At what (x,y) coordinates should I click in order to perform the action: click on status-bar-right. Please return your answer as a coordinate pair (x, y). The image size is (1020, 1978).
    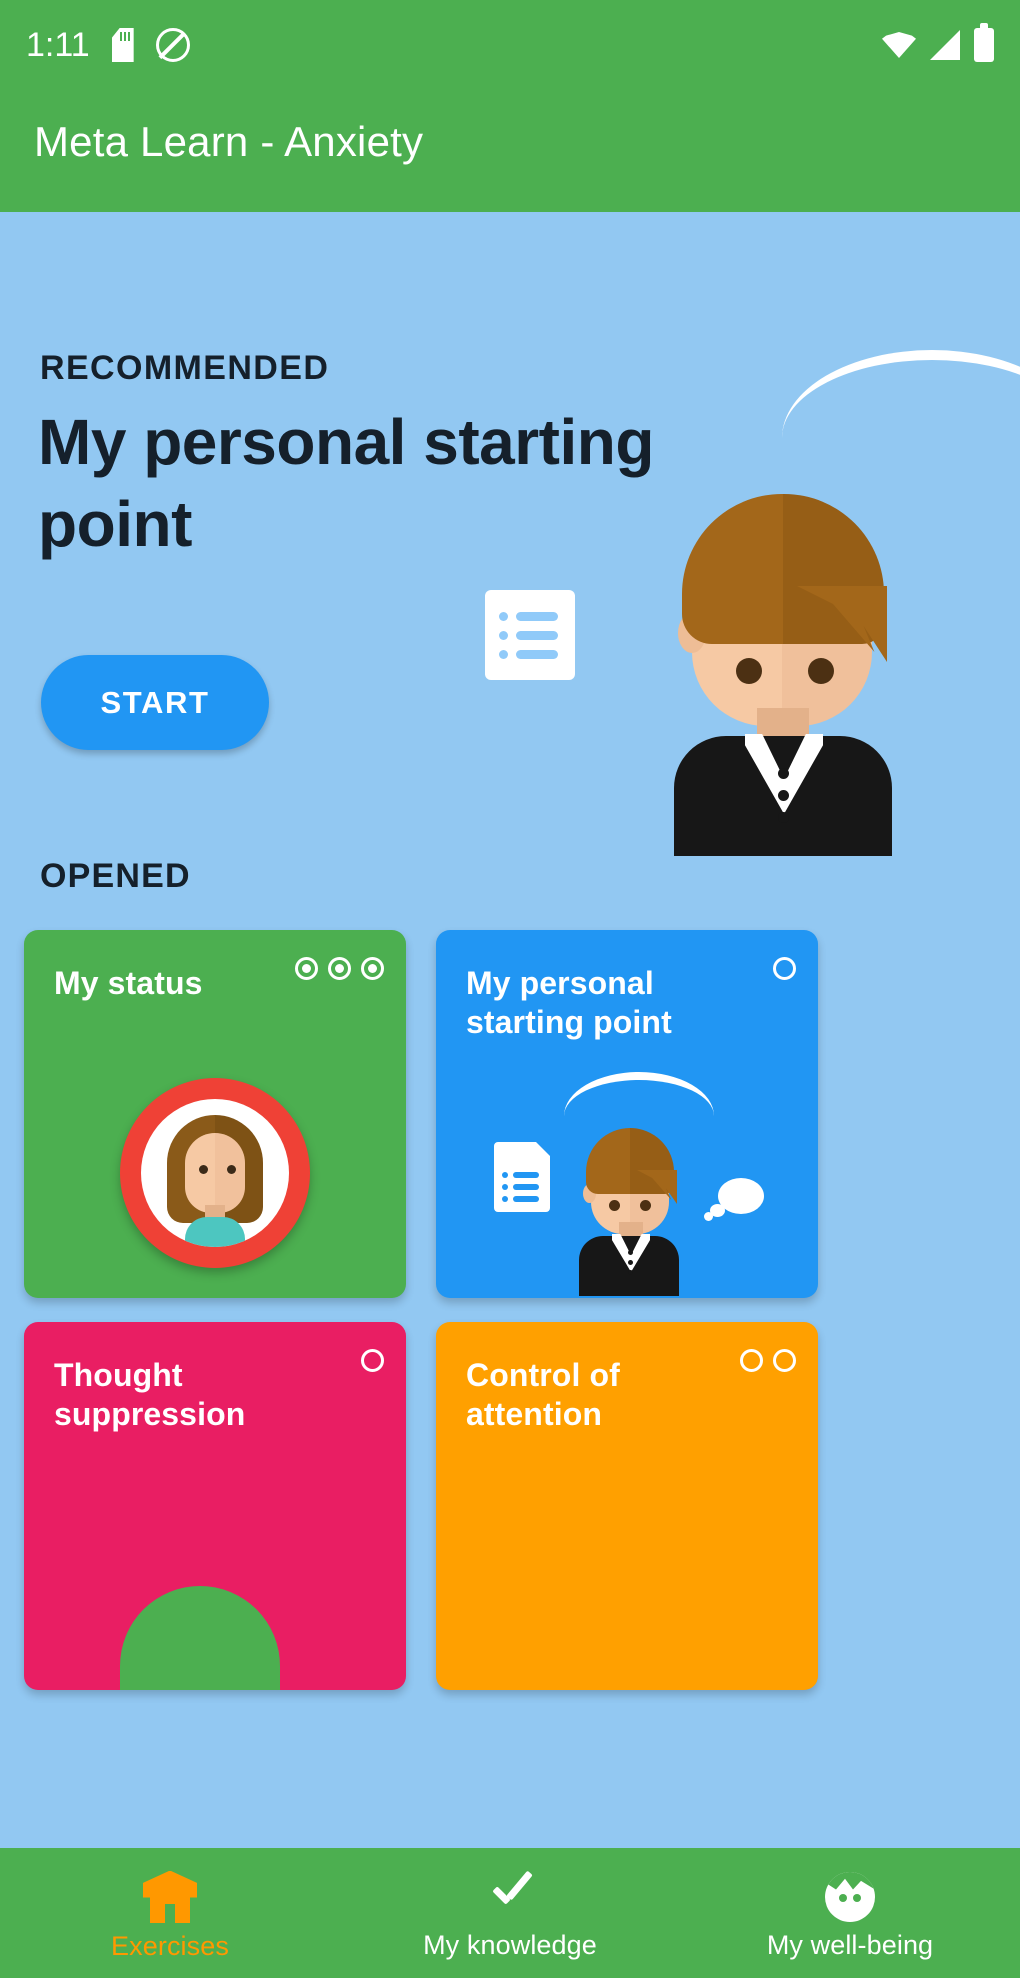
    Looking at the image, I should click on (938, 42).